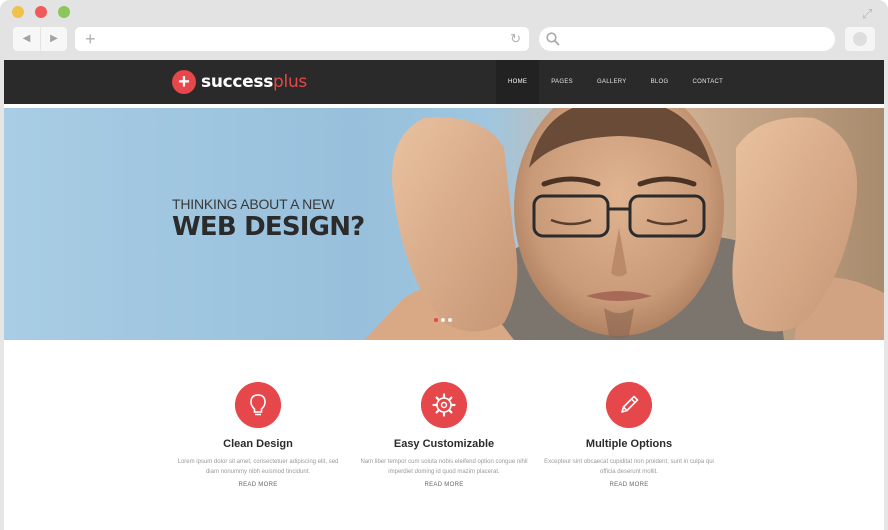  Describe the element at coordinates (612, 82) in the screenshot. I see `menu-item-gallery: GALLERY` at that location.